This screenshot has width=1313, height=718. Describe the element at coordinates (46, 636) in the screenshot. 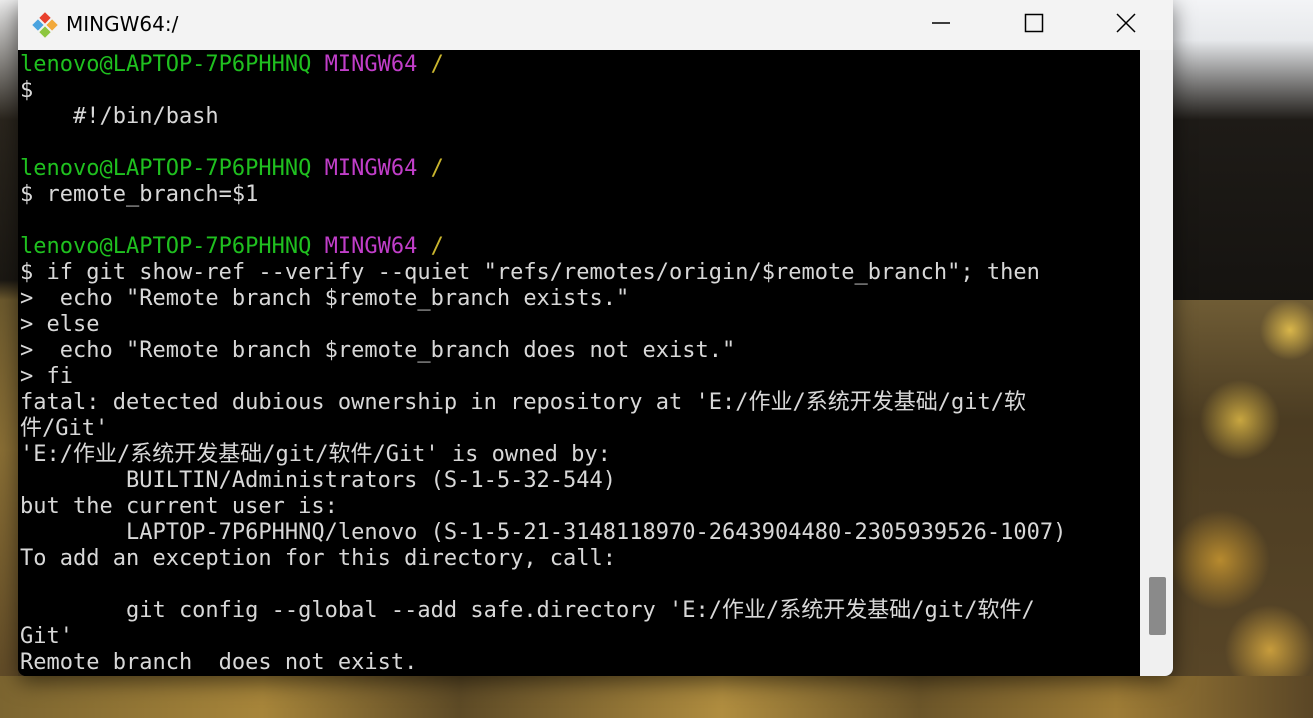

I see `error-line: Git'` at that location.